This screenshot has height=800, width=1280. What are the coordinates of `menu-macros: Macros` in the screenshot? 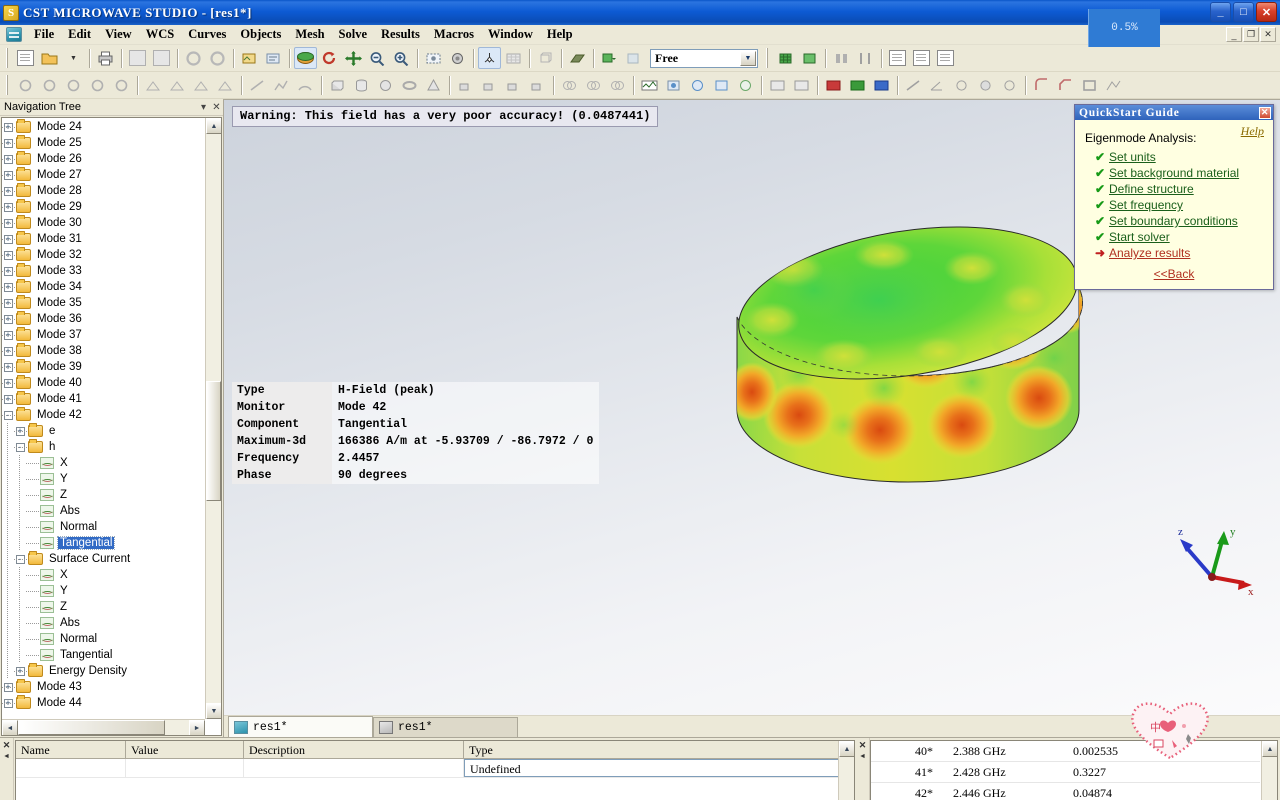 It's located at (454, 34).